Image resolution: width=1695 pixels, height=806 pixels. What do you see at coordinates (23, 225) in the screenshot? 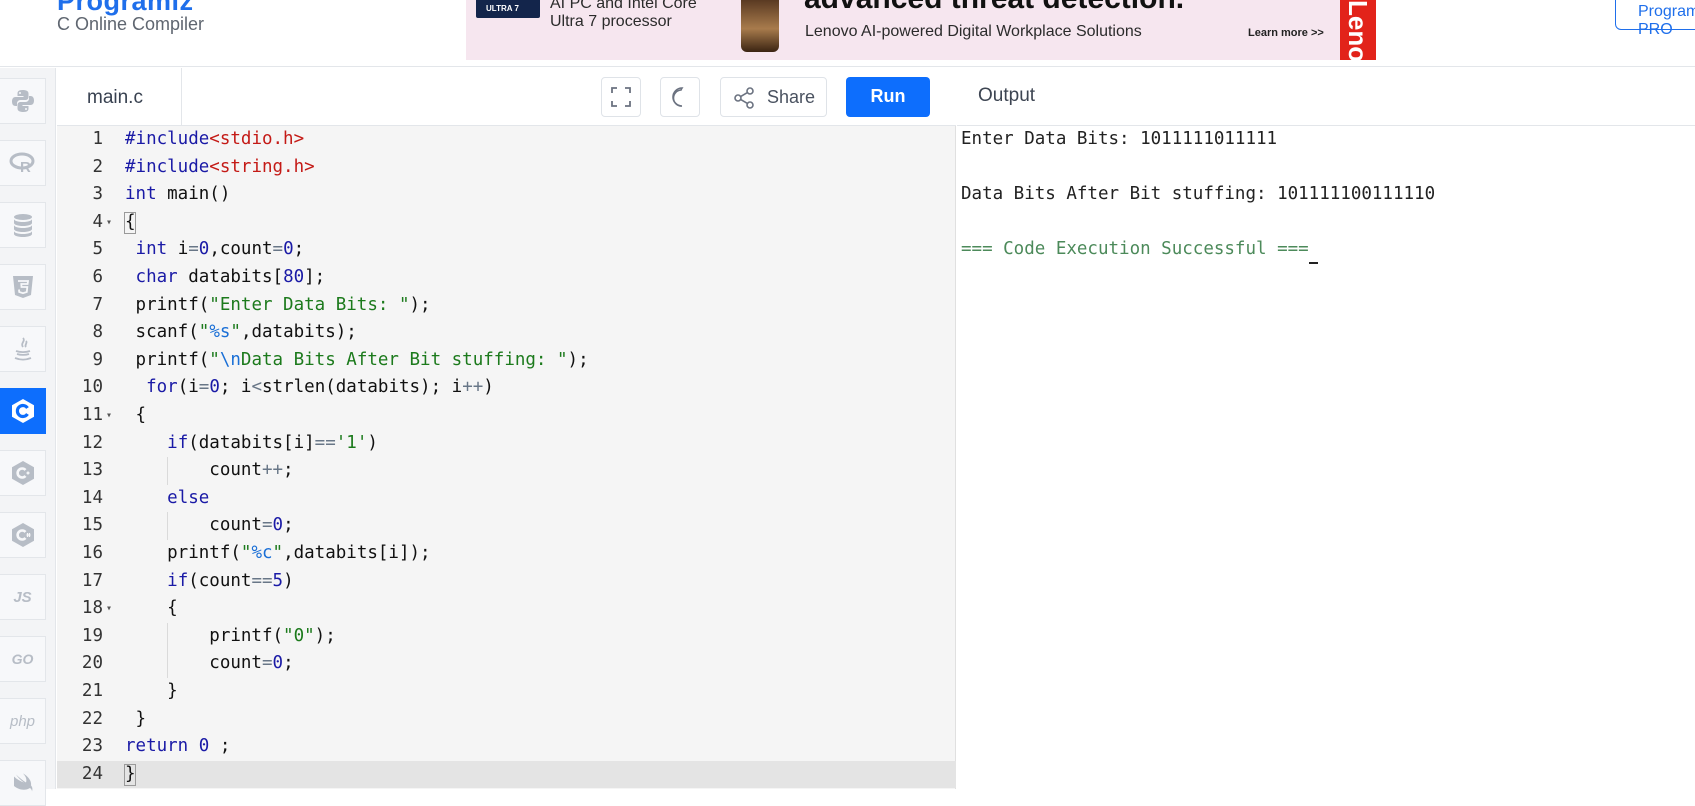
I see `language-sql-button` at bounding box center [23, 225].